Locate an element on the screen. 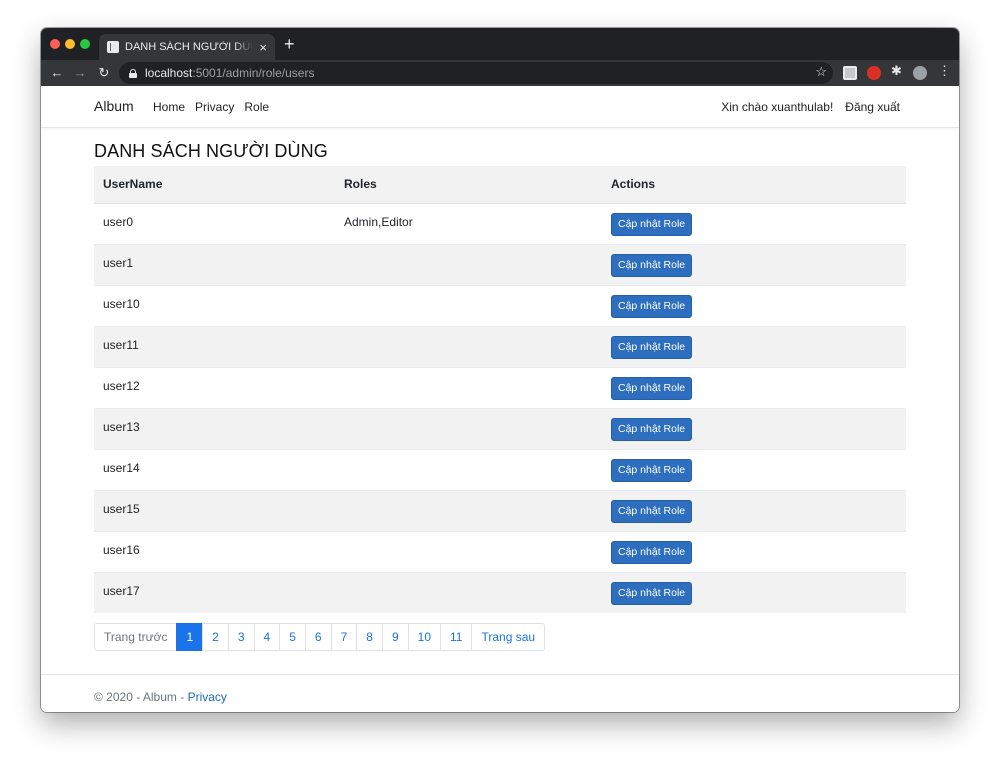  page-icon is located at coordinates (113, 47).